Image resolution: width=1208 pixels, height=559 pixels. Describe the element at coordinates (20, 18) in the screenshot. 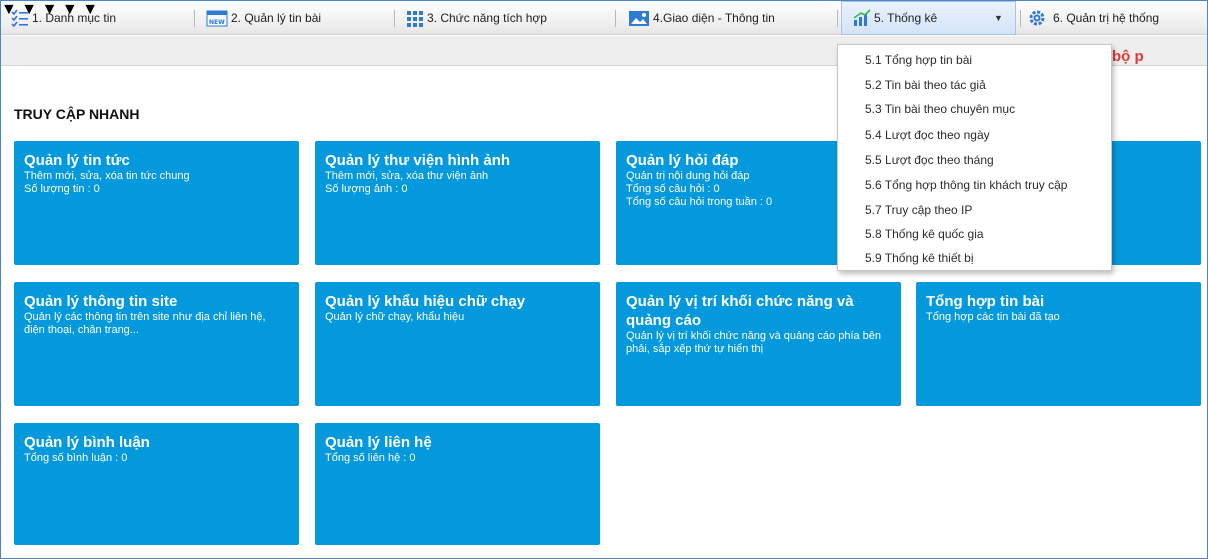

I see `list-icon` at that location.